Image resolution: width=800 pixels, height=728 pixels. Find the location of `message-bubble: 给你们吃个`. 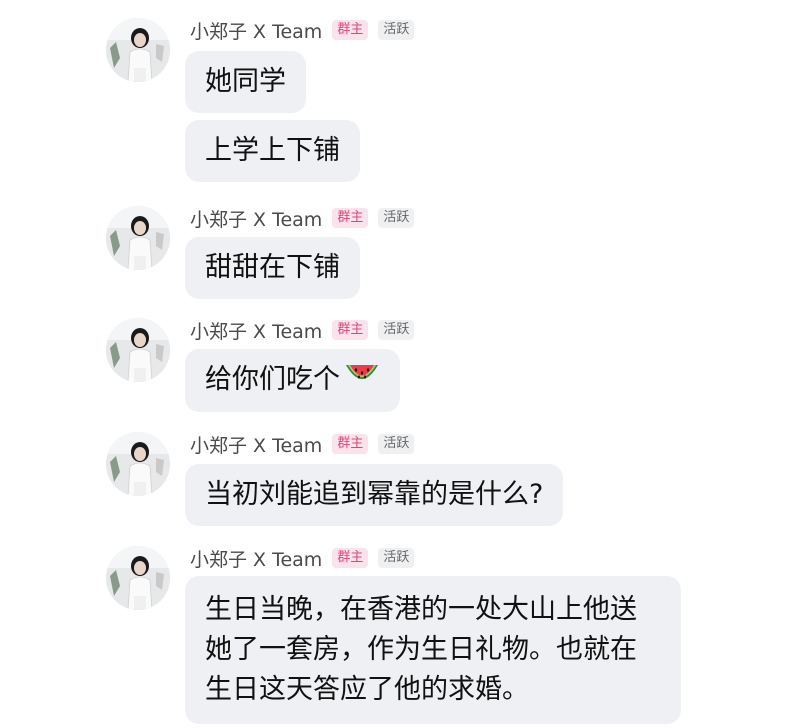

message-bubble: 给你们吃个 is located at coordinates (292, 380).